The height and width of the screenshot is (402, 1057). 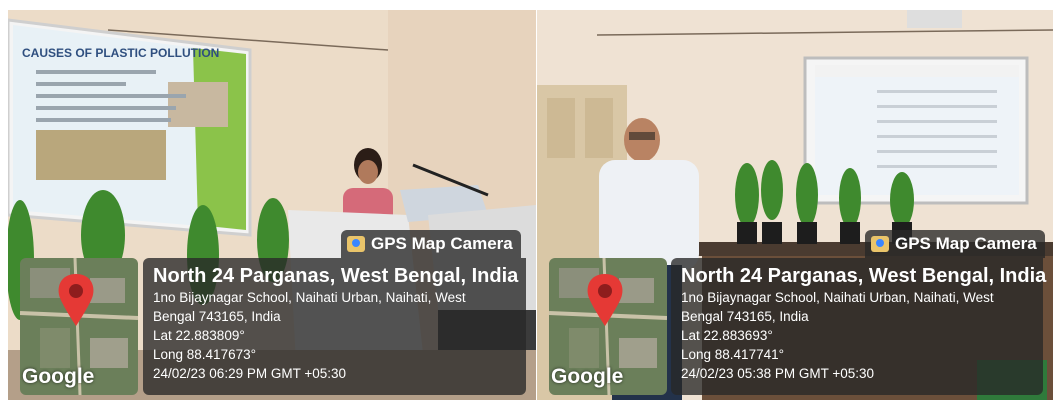 What do you see at coordinates (727, 335) in the screenshot?
I see `latitude: Lat 22.883693°` at bounding box center [727, 335].